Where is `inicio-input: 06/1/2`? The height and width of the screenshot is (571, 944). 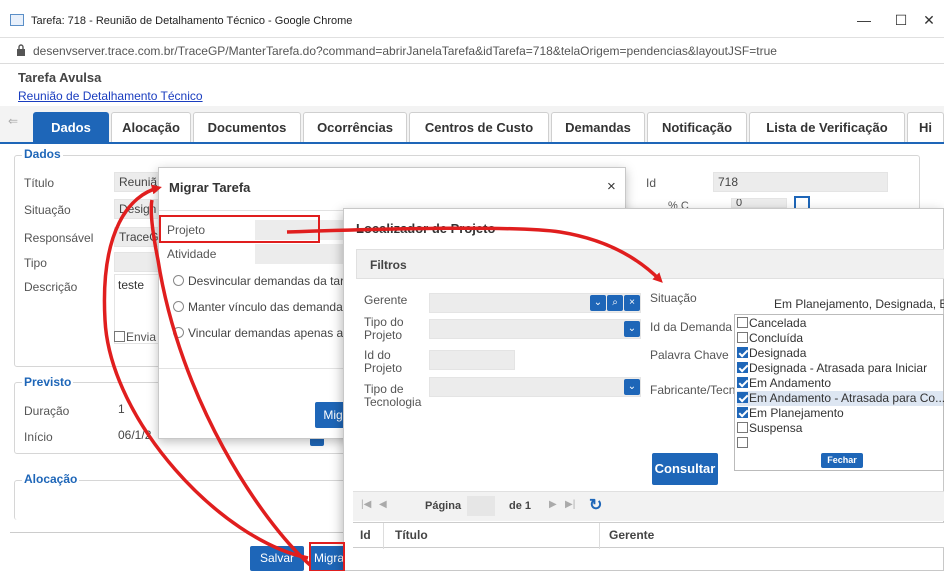
inicio-input: 06/1/2 is located at coordinates (136, 436).